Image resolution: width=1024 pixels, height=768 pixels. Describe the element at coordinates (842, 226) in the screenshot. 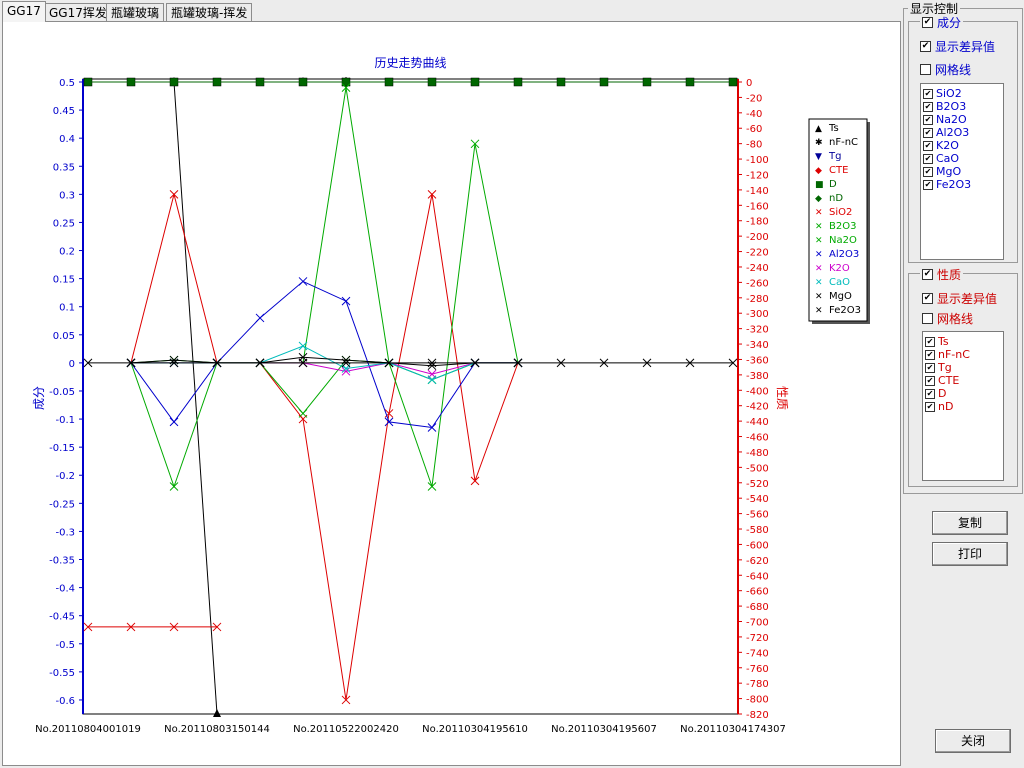

I see `legend-entry: B2O3` at that location.